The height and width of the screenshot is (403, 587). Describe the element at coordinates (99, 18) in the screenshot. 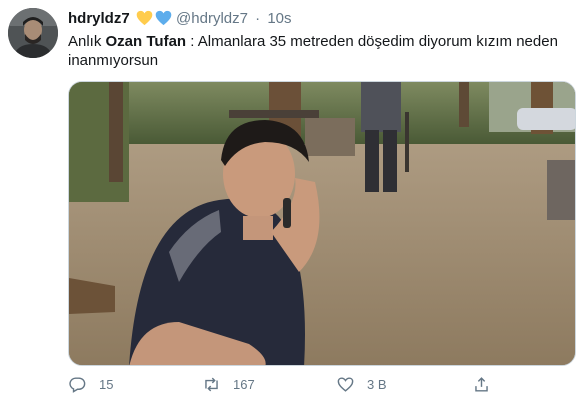

I see `display-name: hdryldz7` at that location.